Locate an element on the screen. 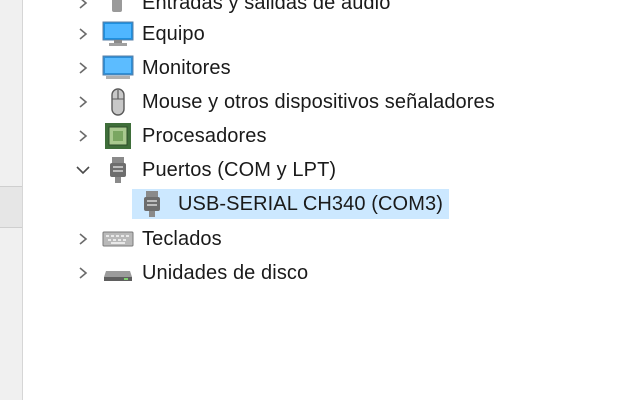 The width and height of the screenshot is (633, 400). pane-splitter is located at coordinates (11, 207).